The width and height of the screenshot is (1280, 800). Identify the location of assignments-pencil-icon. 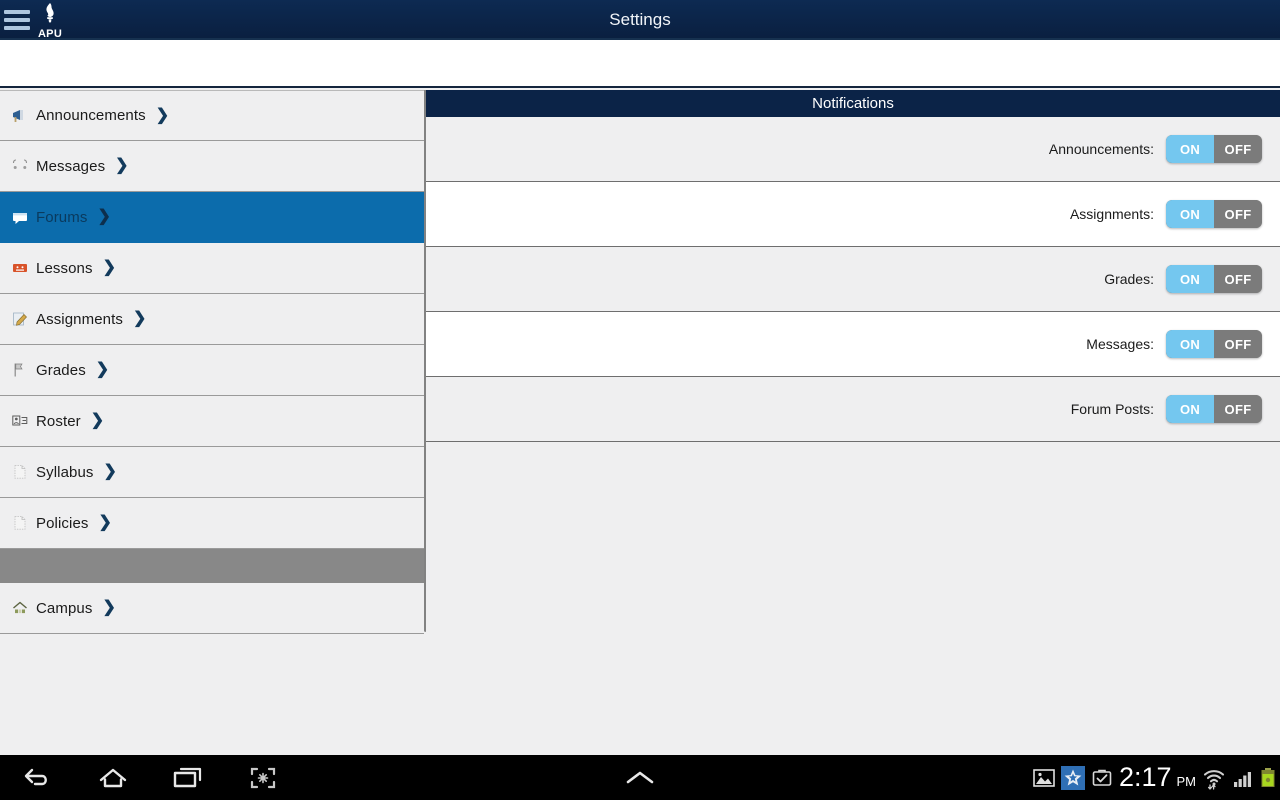
(20, 319).